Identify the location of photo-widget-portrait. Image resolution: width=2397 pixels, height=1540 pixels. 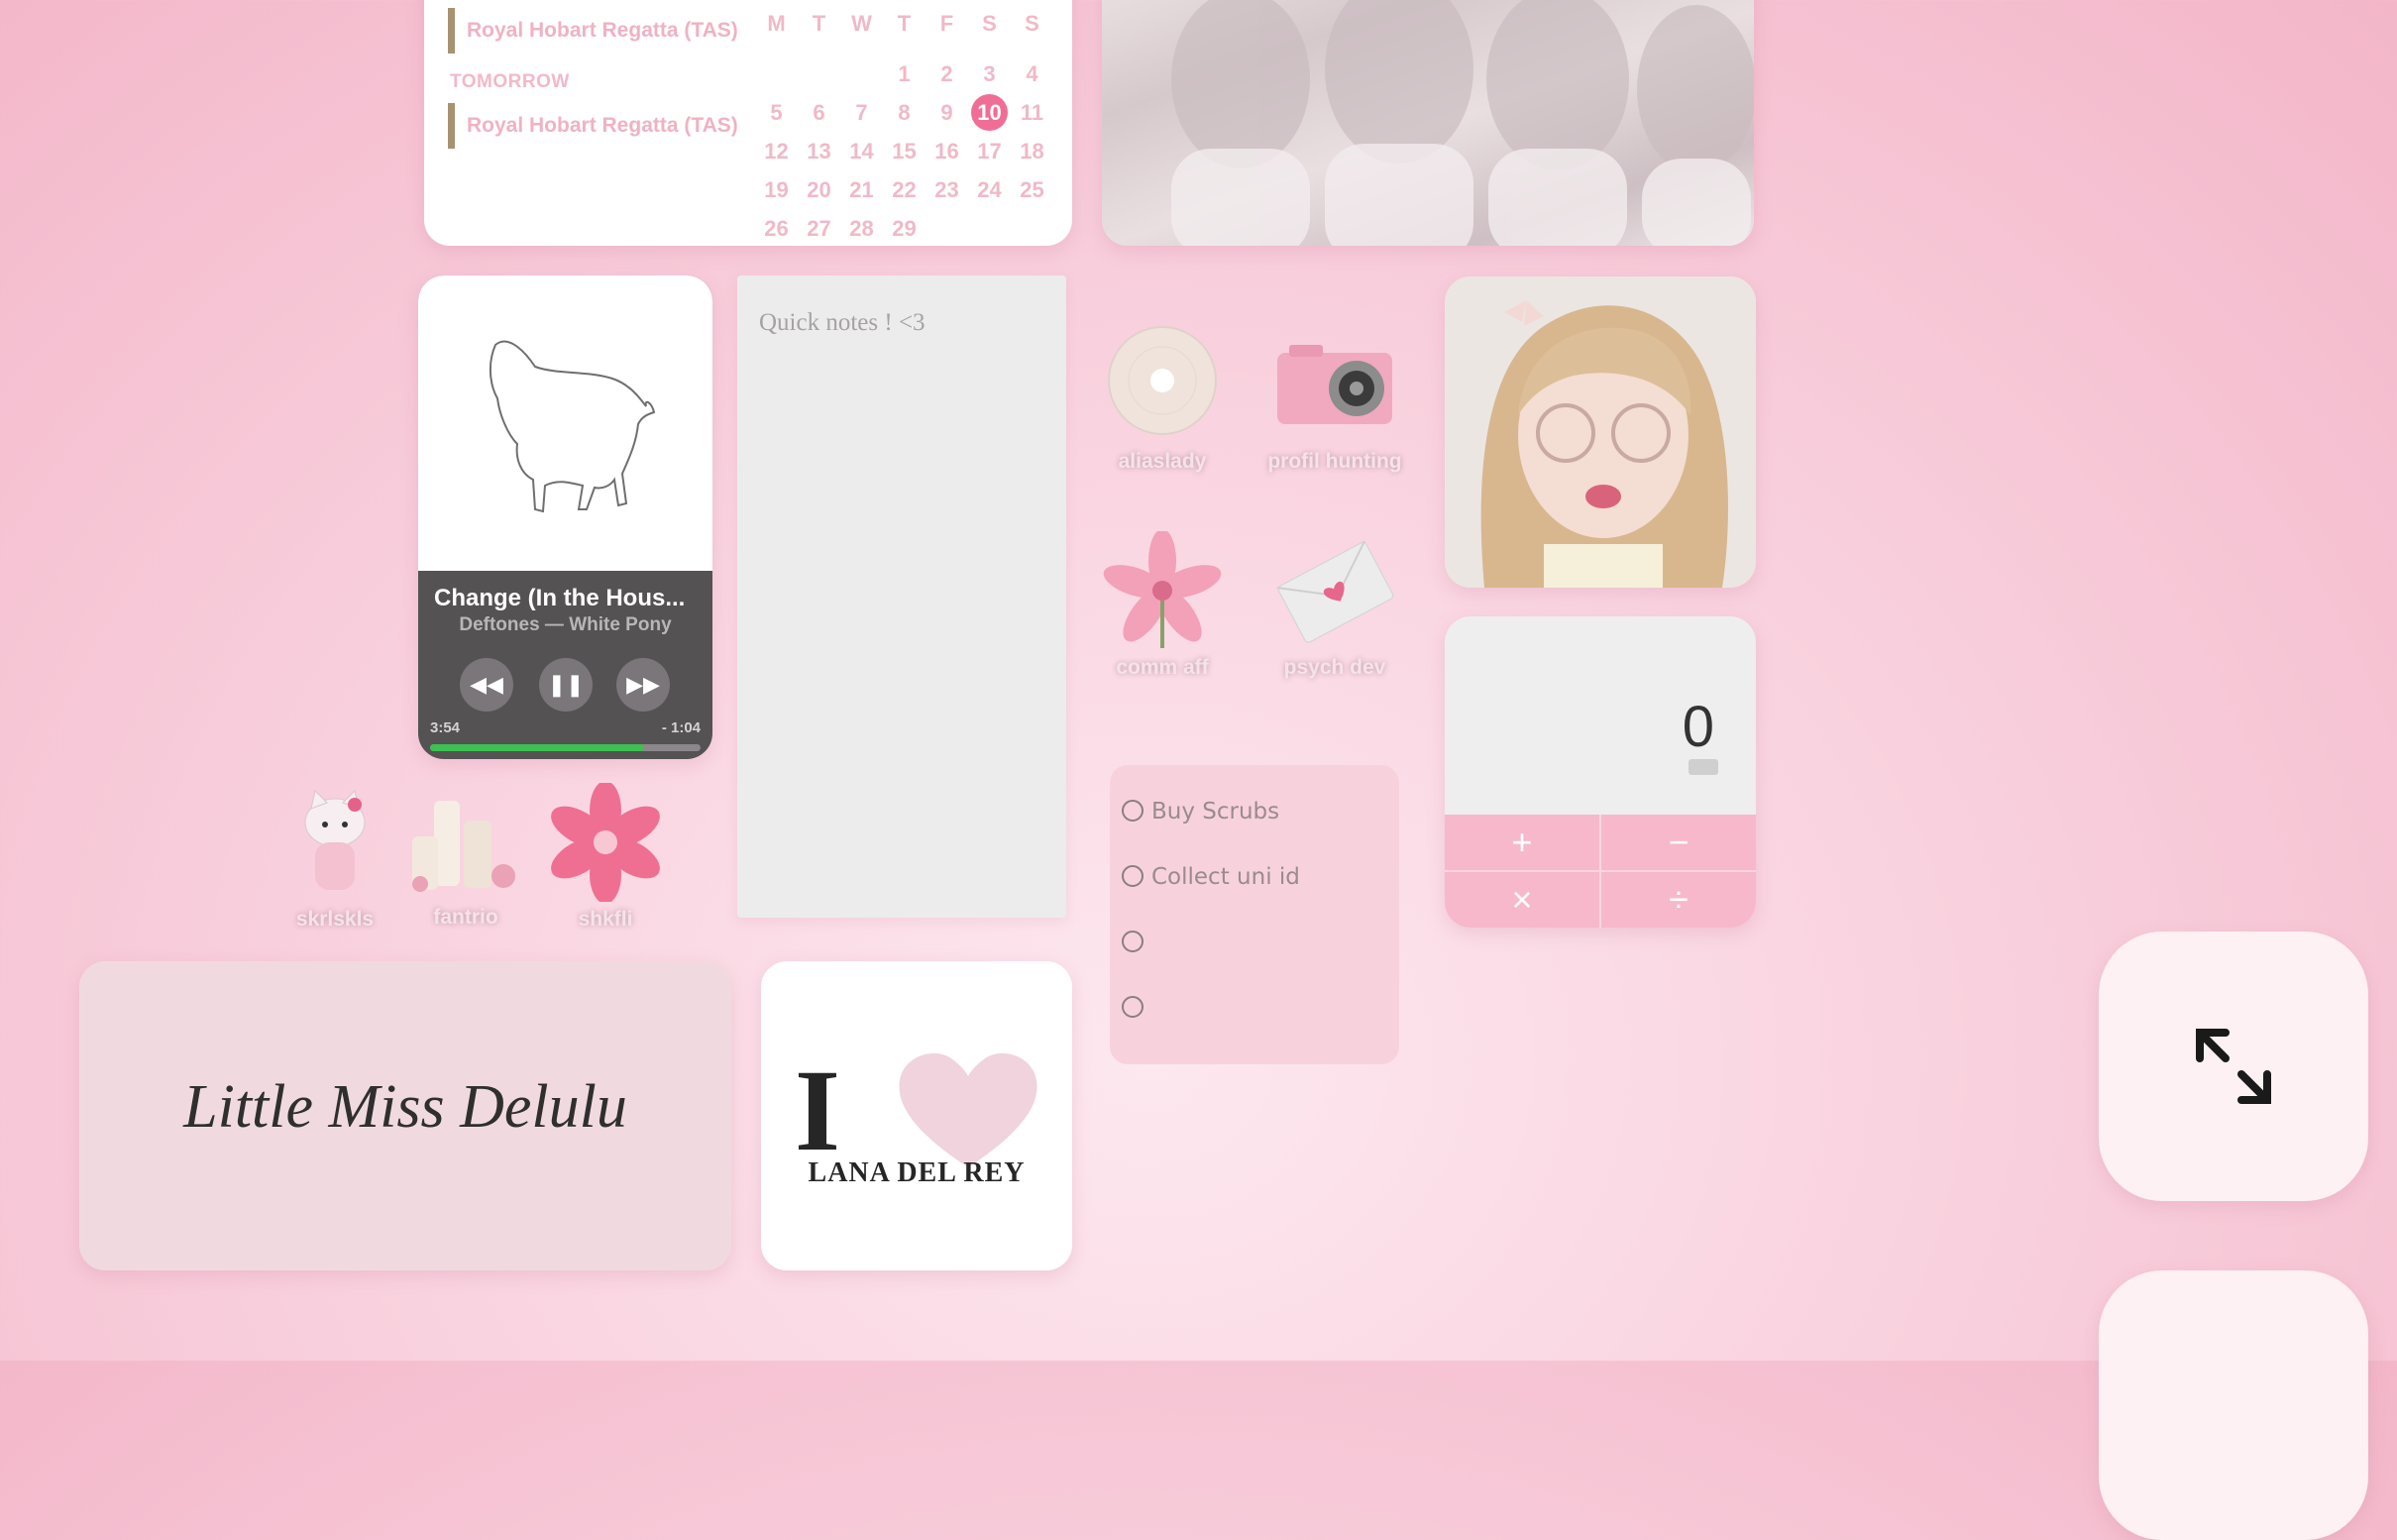
(1601, 432).